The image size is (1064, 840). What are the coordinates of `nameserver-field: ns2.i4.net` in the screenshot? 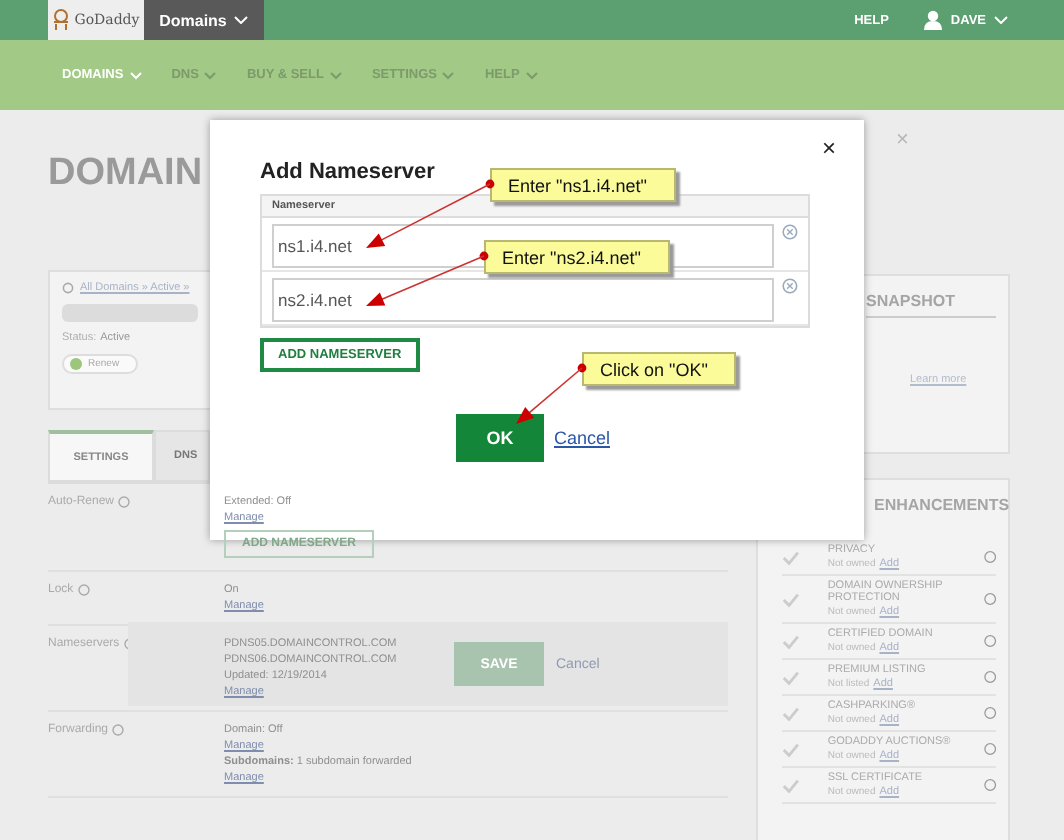 It's located at (523, 300).